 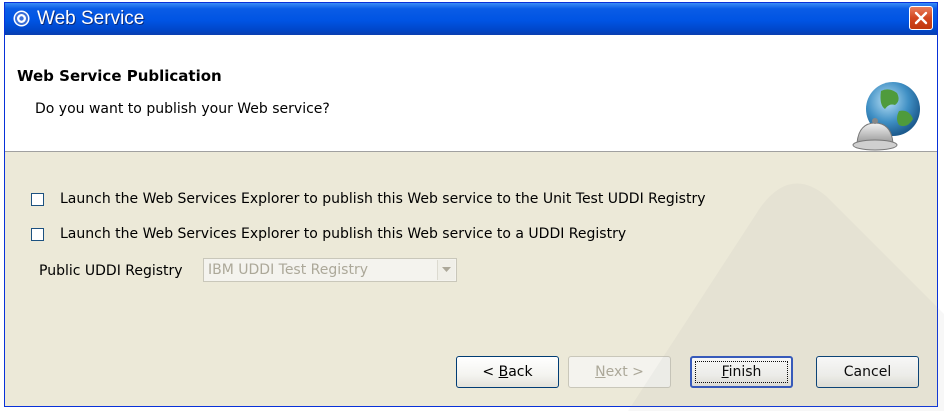 I want to click on globe-bell-icon, so click(x=886, y=116).